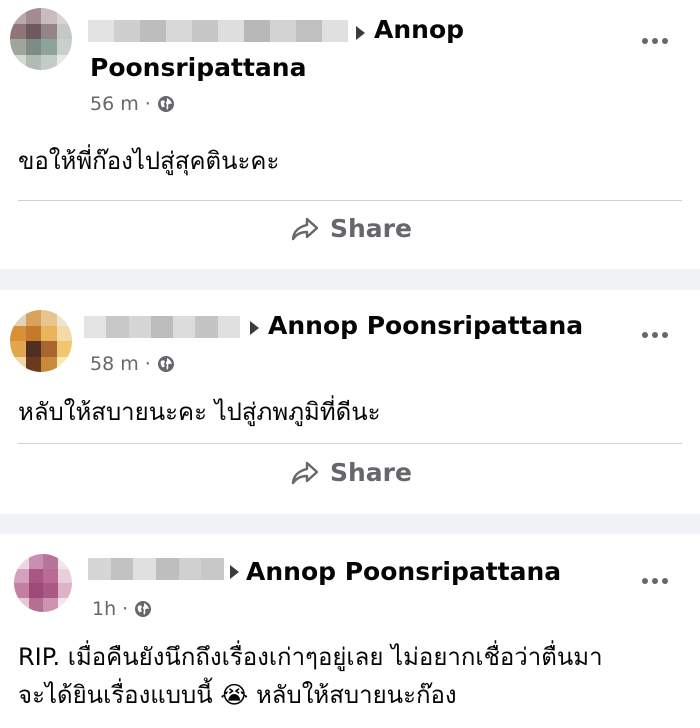 This screenshot has width=700, height=728. I want to click on timestamp: 58 m, so click(114, 364).